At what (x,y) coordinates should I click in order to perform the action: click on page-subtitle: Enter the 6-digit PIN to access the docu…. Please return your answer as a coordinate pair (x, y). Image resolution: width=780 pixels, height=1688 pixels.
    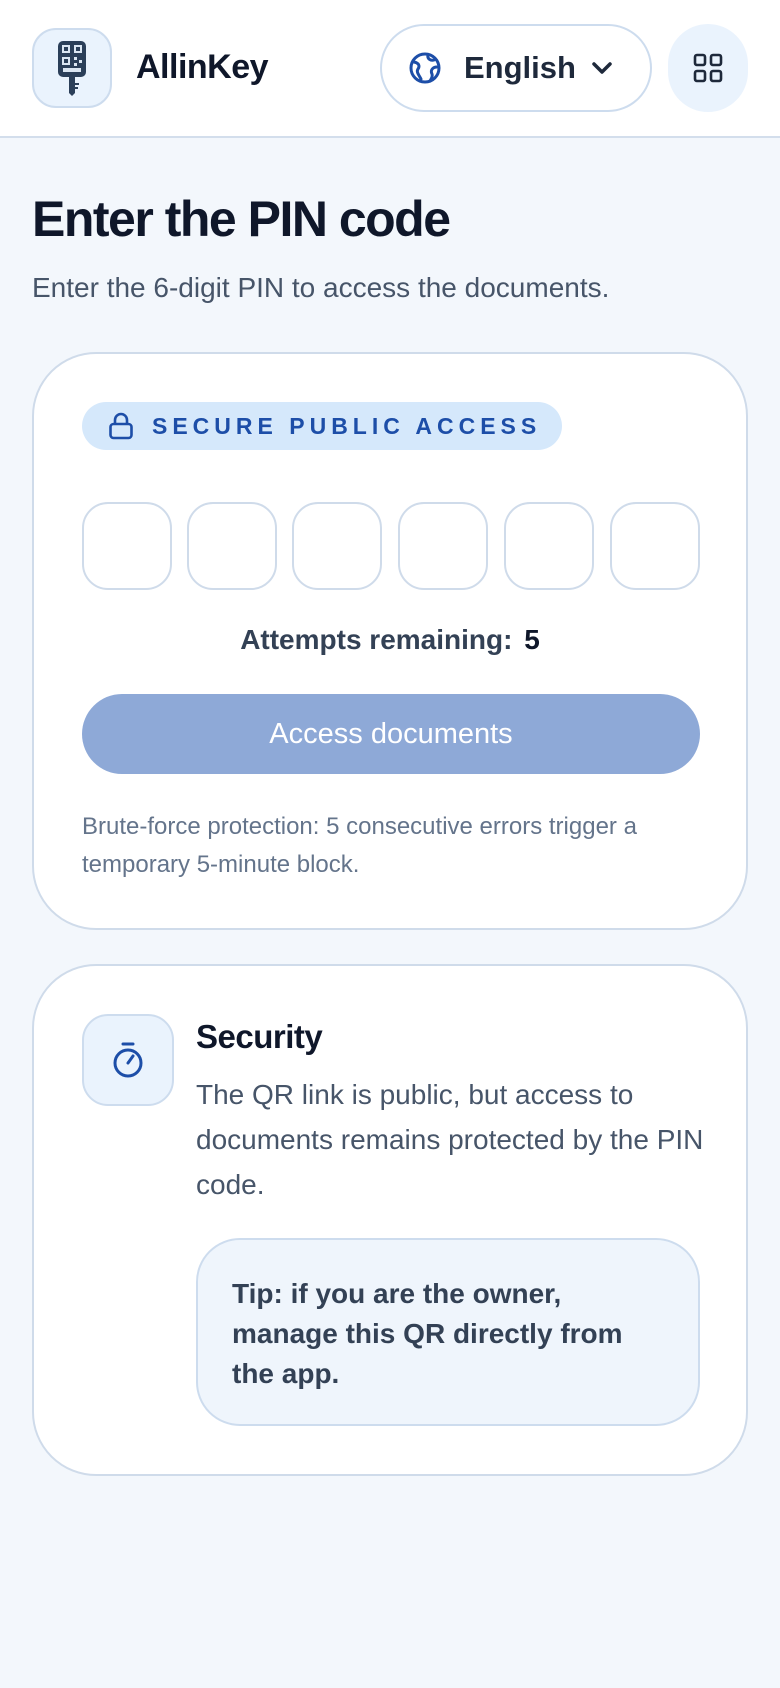
    Looking at the image, I should click on (321, 287).